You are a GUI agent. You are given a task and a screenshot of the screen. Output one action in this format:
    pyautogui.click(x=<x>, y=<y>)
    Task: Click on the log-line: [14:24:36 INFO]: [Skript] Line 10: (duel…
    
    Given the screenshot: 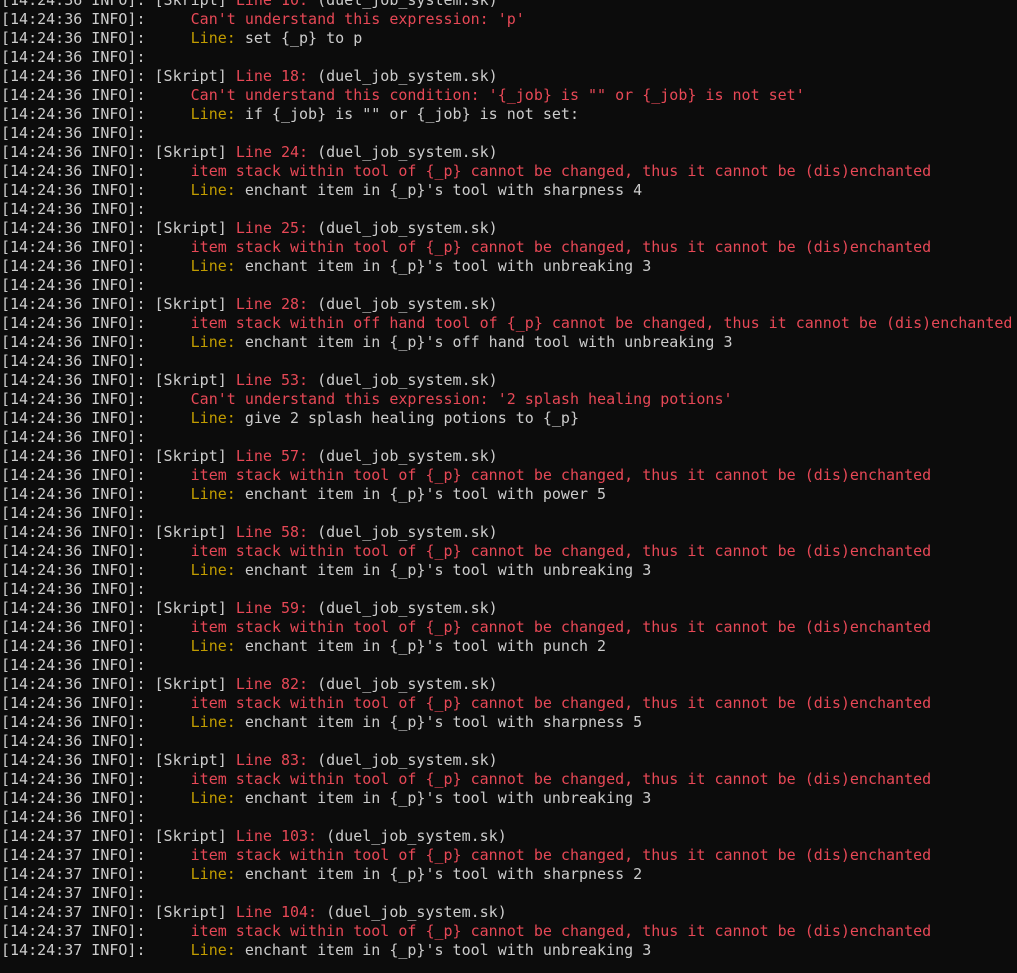 What is the action you would take?
    pyautogui.click(x=506, y=5)
    